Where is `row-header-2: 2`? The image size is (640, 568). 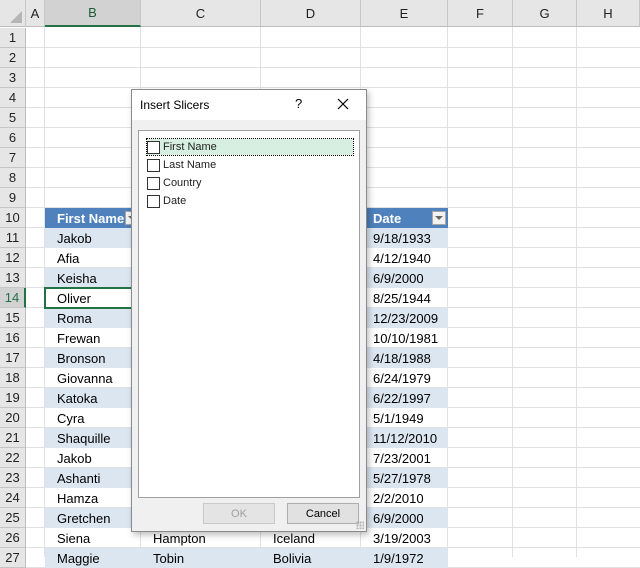
row-header-2: 2 is located at coordinates (13, 58).